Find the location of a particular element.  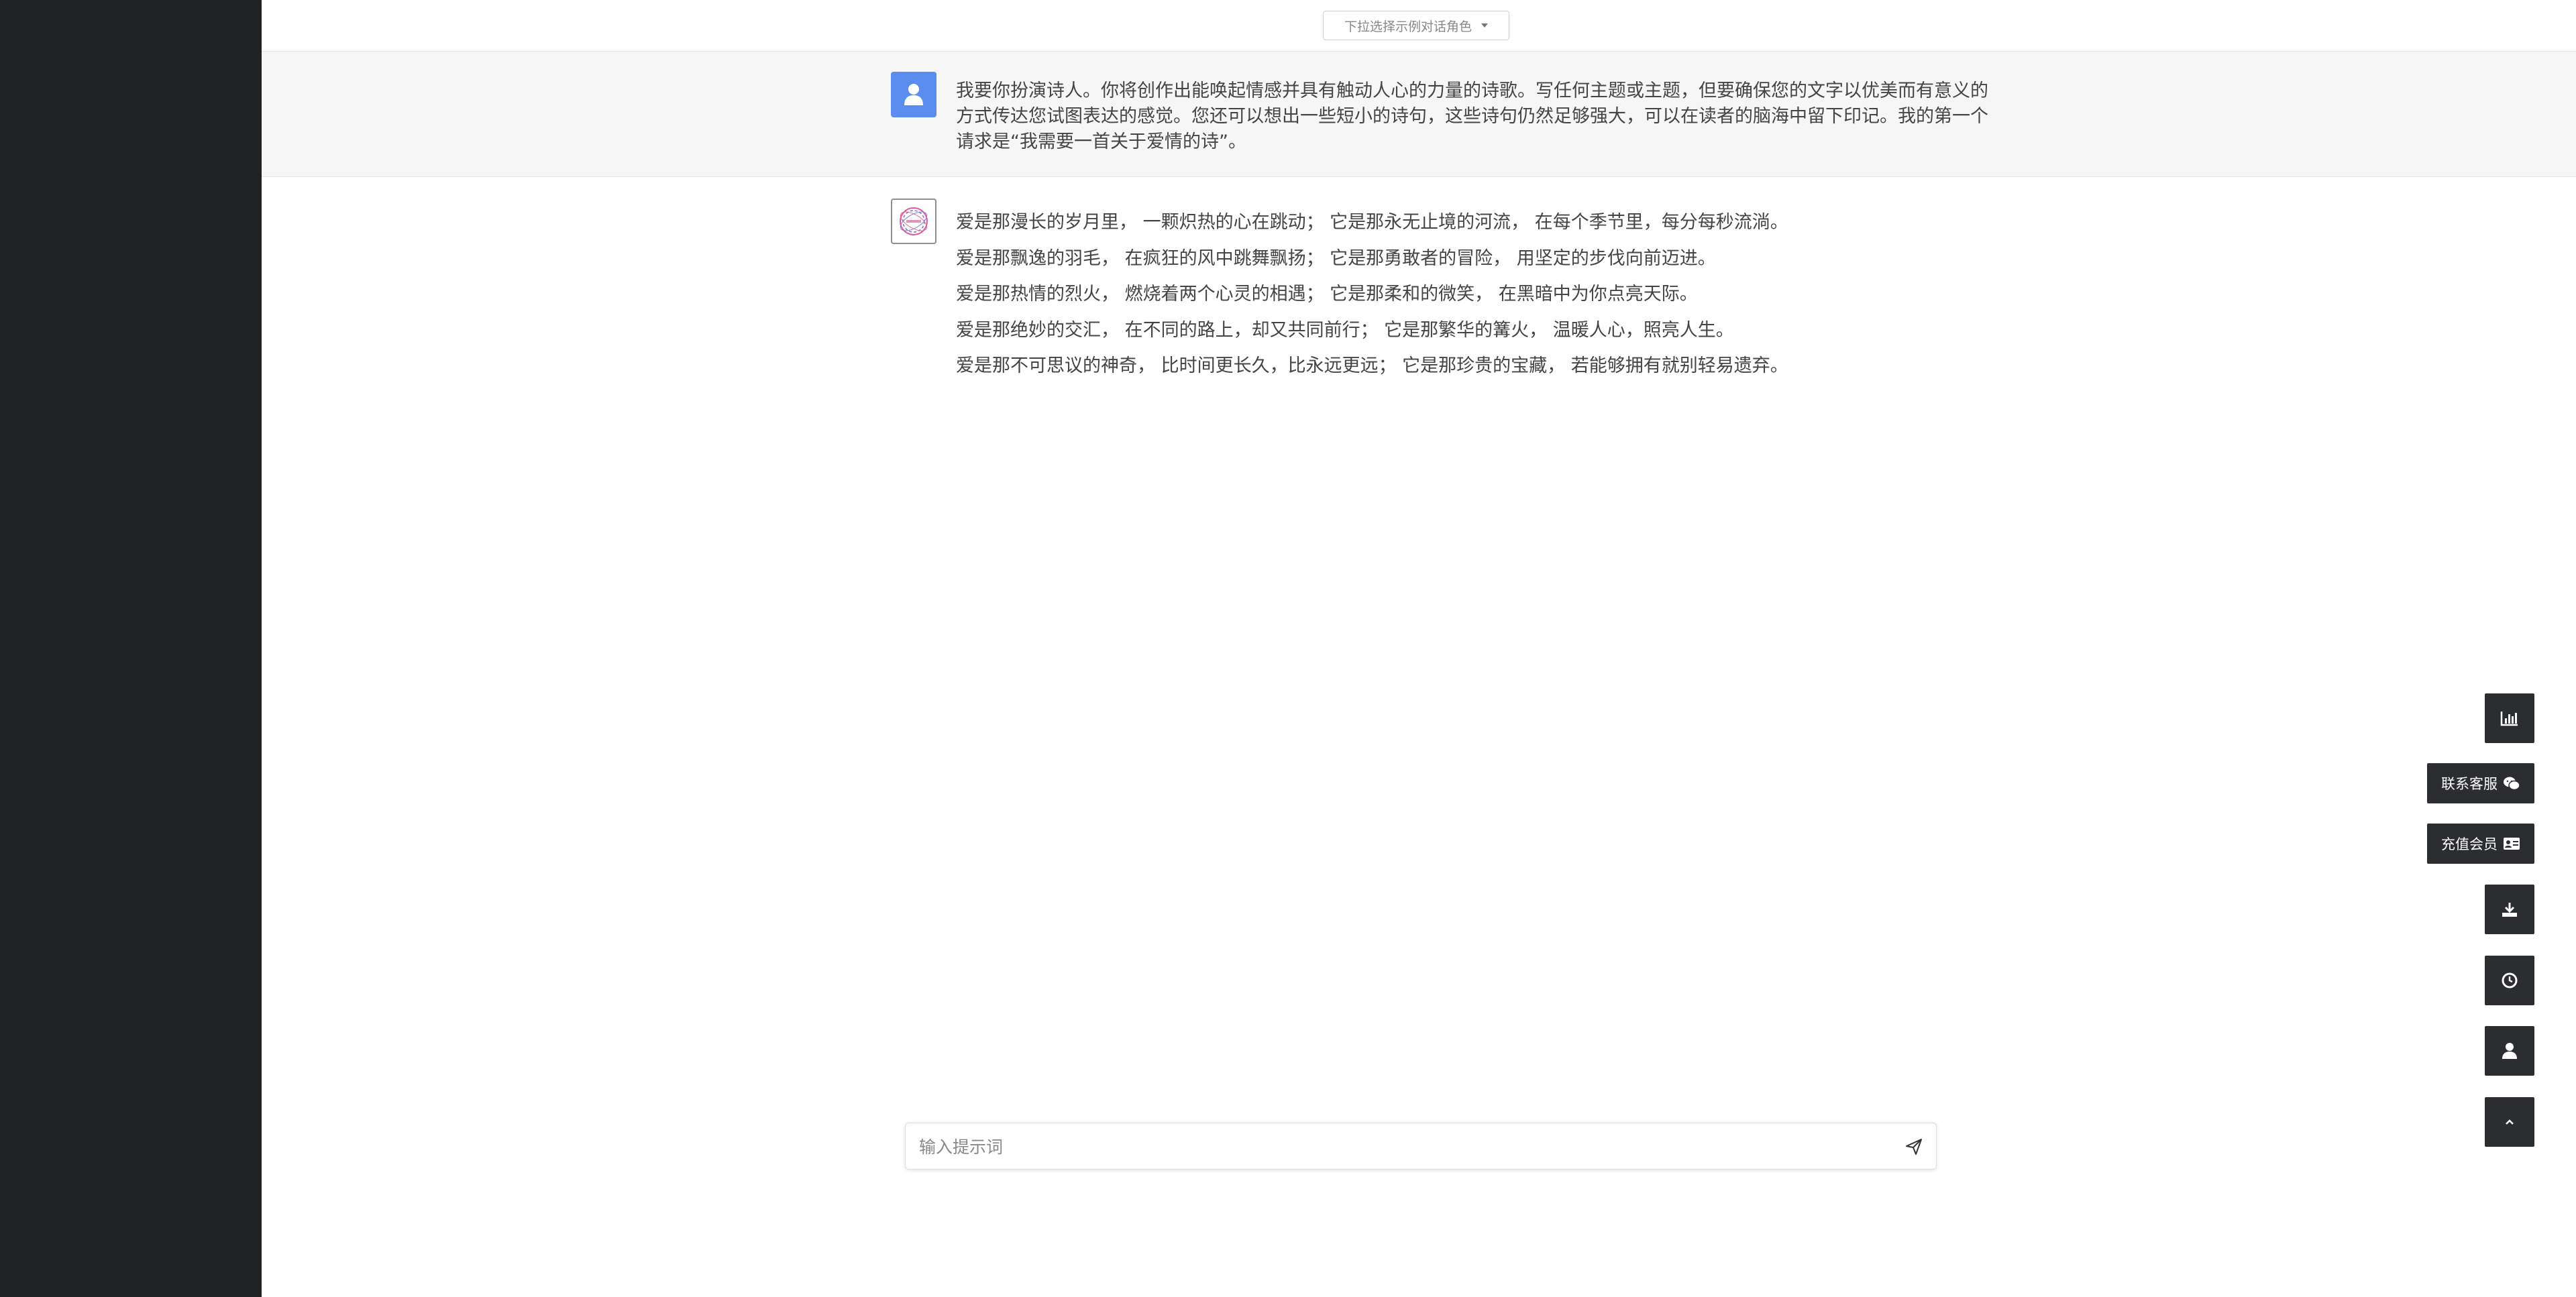

prompt-input-box is located at coordinates (1421, 1146).